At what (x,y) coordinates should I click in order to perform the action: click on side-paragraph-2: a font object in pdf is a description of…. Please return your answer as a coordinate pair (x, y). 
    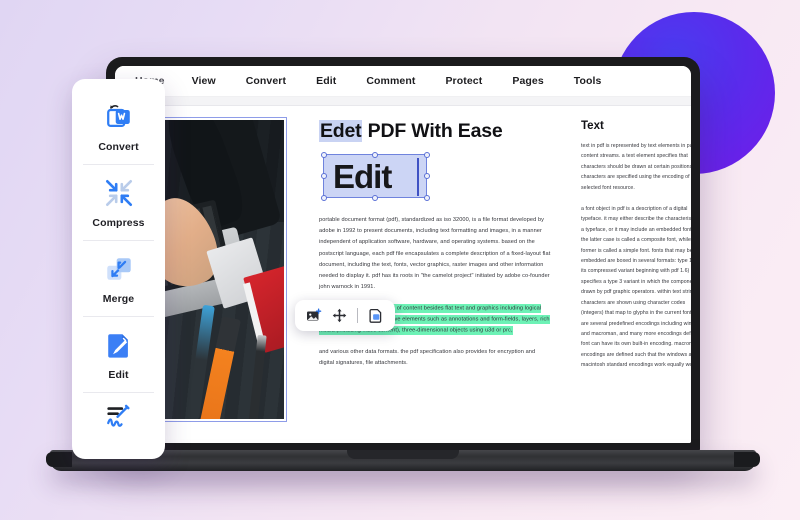
    Looking at the image, I should click on (636, 287).